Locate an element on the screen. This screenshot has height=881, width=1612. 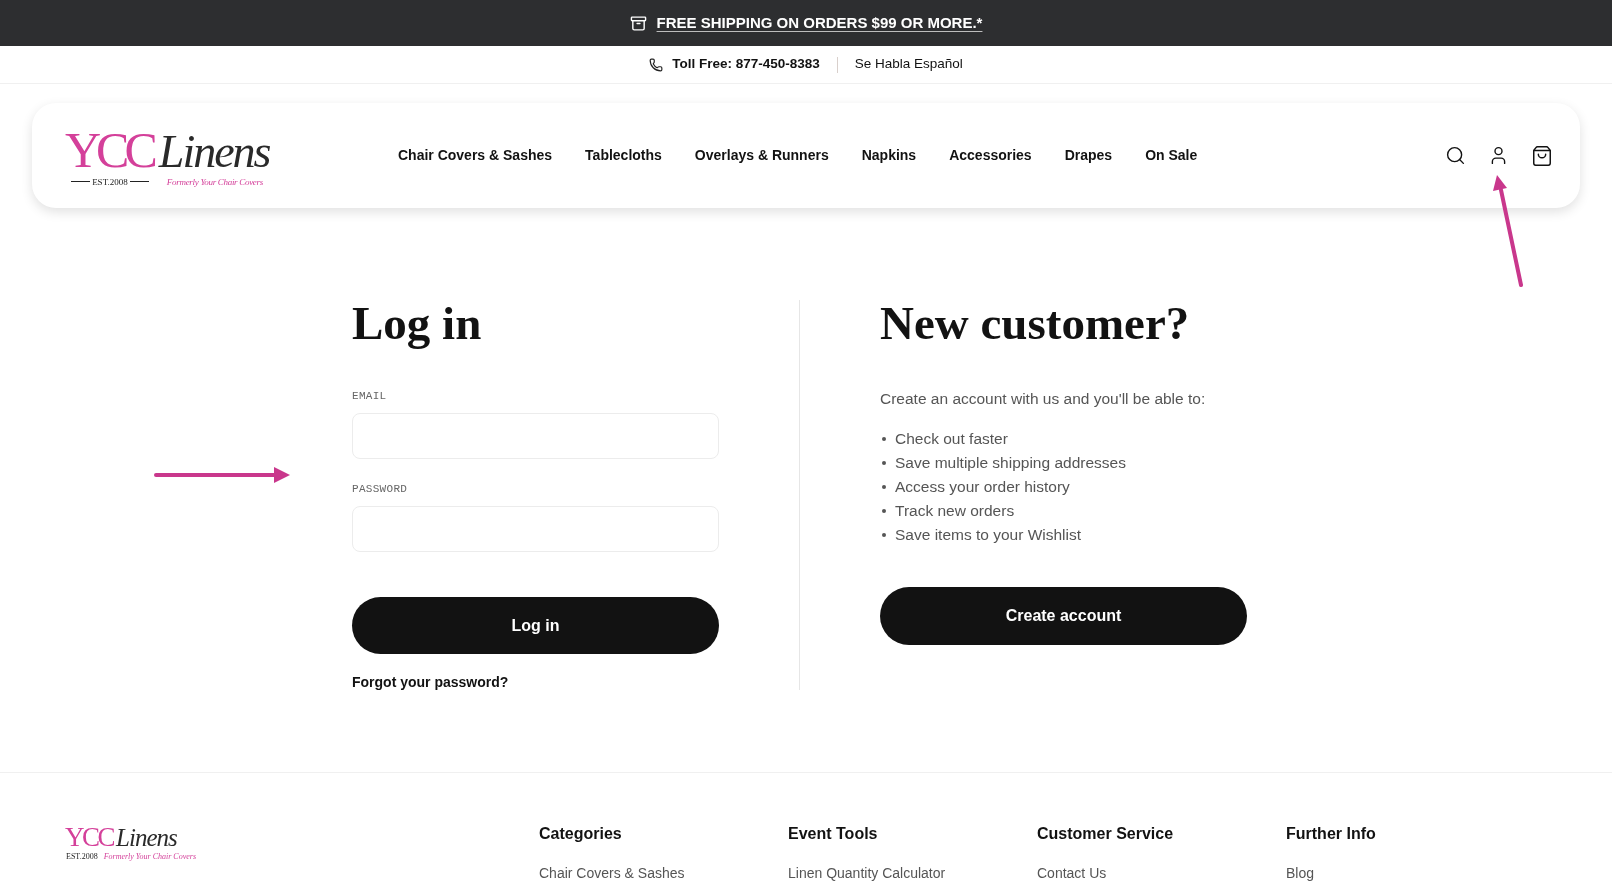
footer-heading: Event Tools is located at coordinates (833, 834).